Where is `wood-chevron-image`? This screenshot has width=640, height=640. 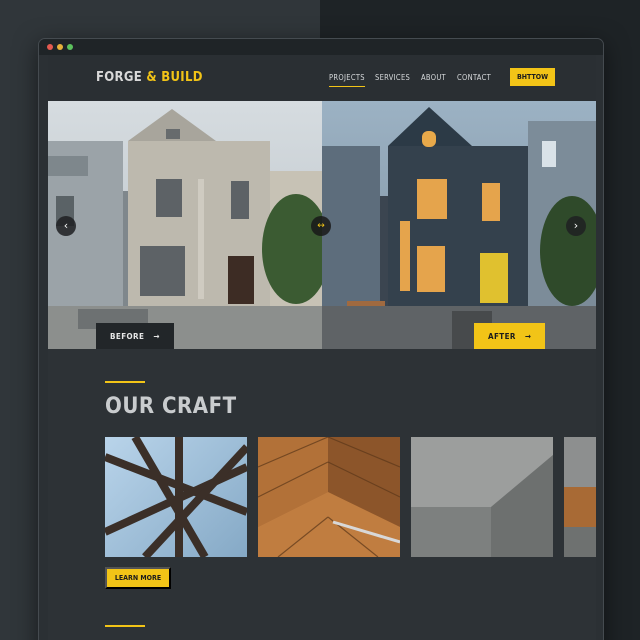
wood-chevron-image is located at coordinates (329, 497).